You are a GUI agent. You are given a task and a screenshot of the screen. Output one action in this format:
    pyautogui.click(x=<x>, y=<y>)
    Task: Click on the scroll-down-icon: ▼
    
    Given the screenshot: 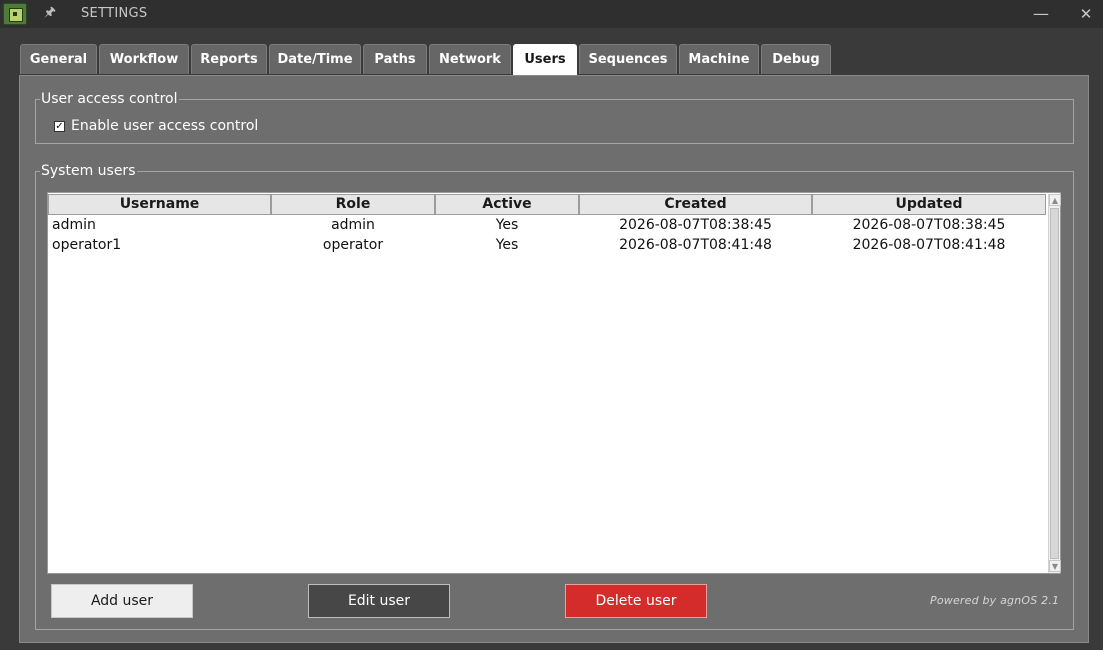 What is the action you would take?
    pyautogui.click(x=1055, y=566)
    